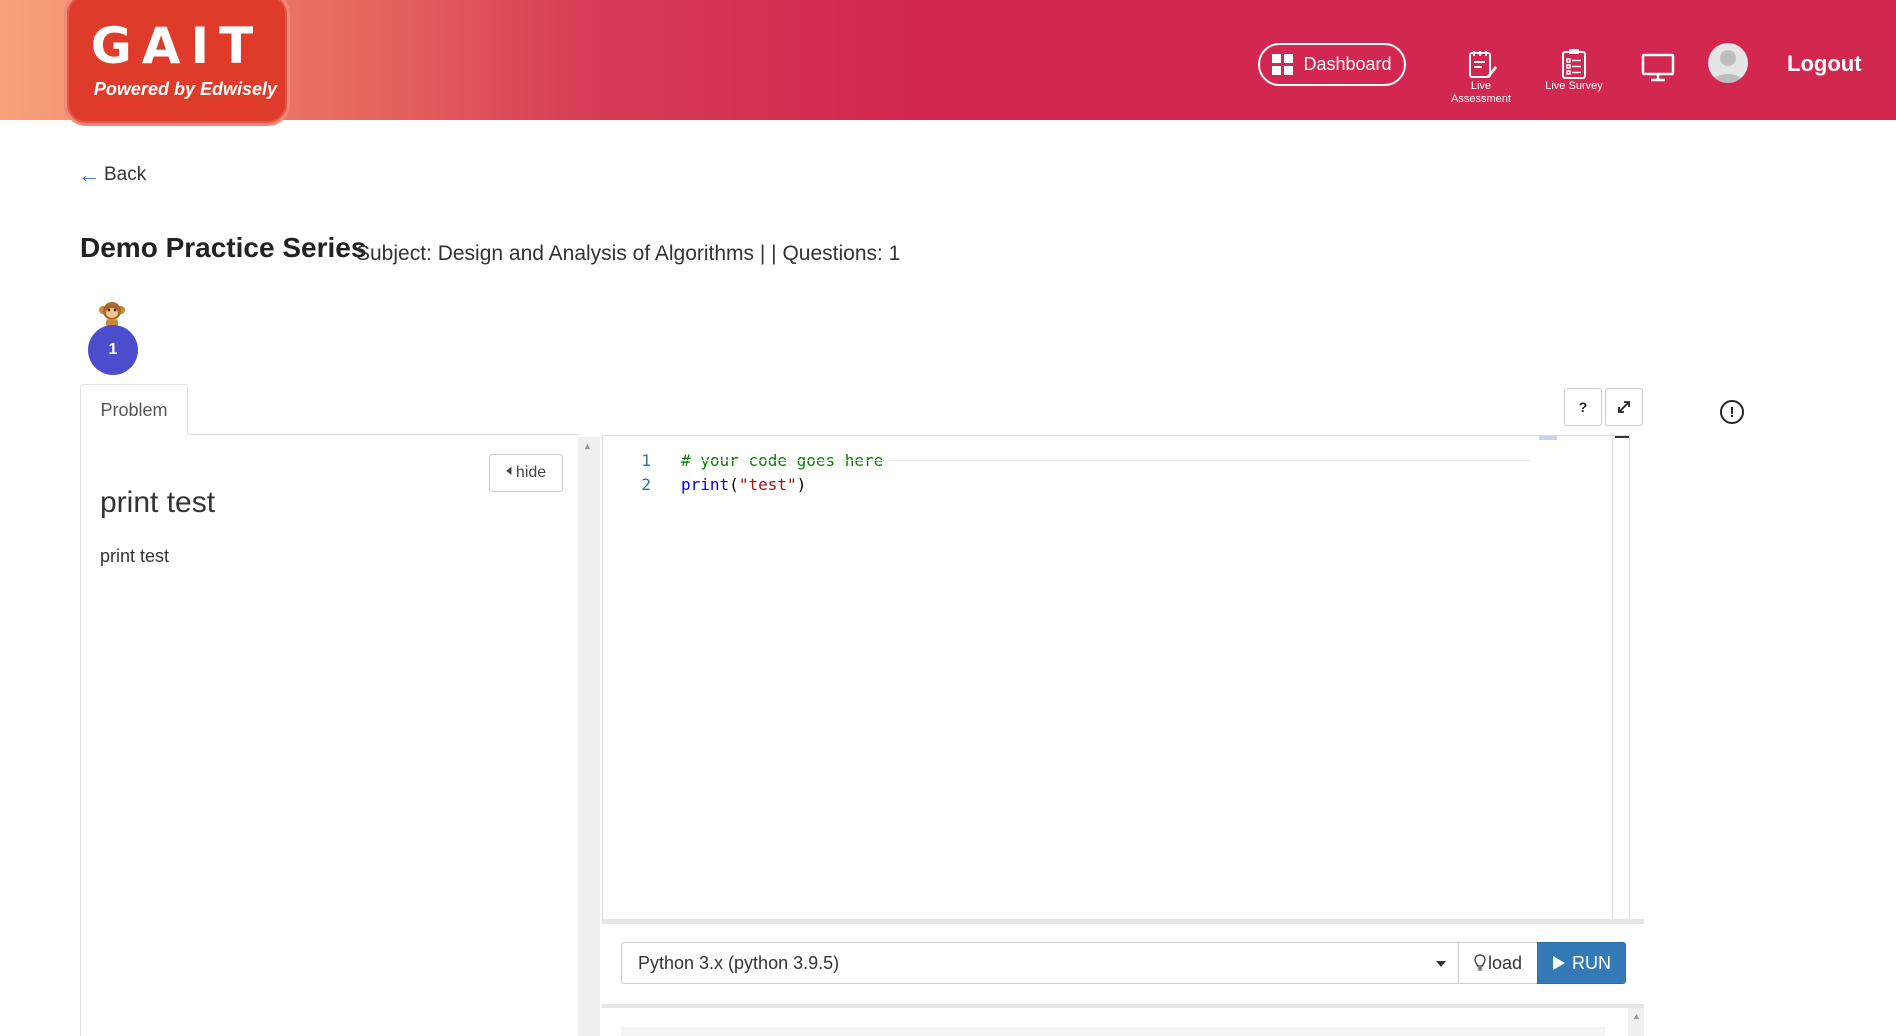  Describe the element at coordinates (1591, 962) in the screenshot. I see `run-label: RUN` at that location.